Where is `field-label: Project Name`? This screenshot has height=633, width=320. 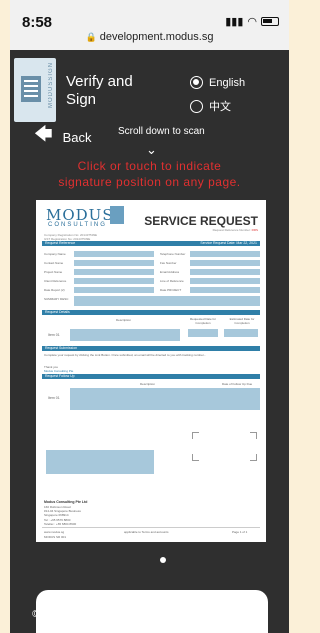
field-label: Project Name is located at coordinates (53, 272).